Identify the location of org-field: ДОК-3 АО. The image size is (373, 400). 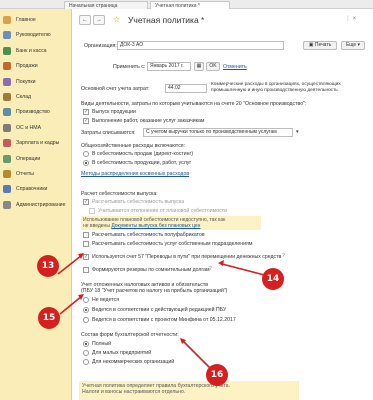
(200, 45).